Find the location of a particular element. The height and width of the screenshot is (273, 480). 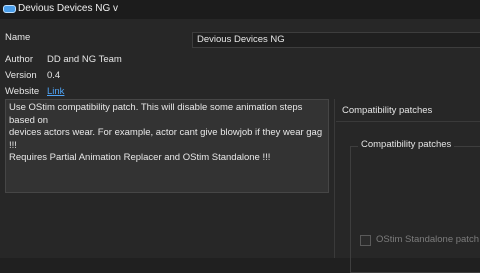

panel-divider is located at coordinates (334, 178).